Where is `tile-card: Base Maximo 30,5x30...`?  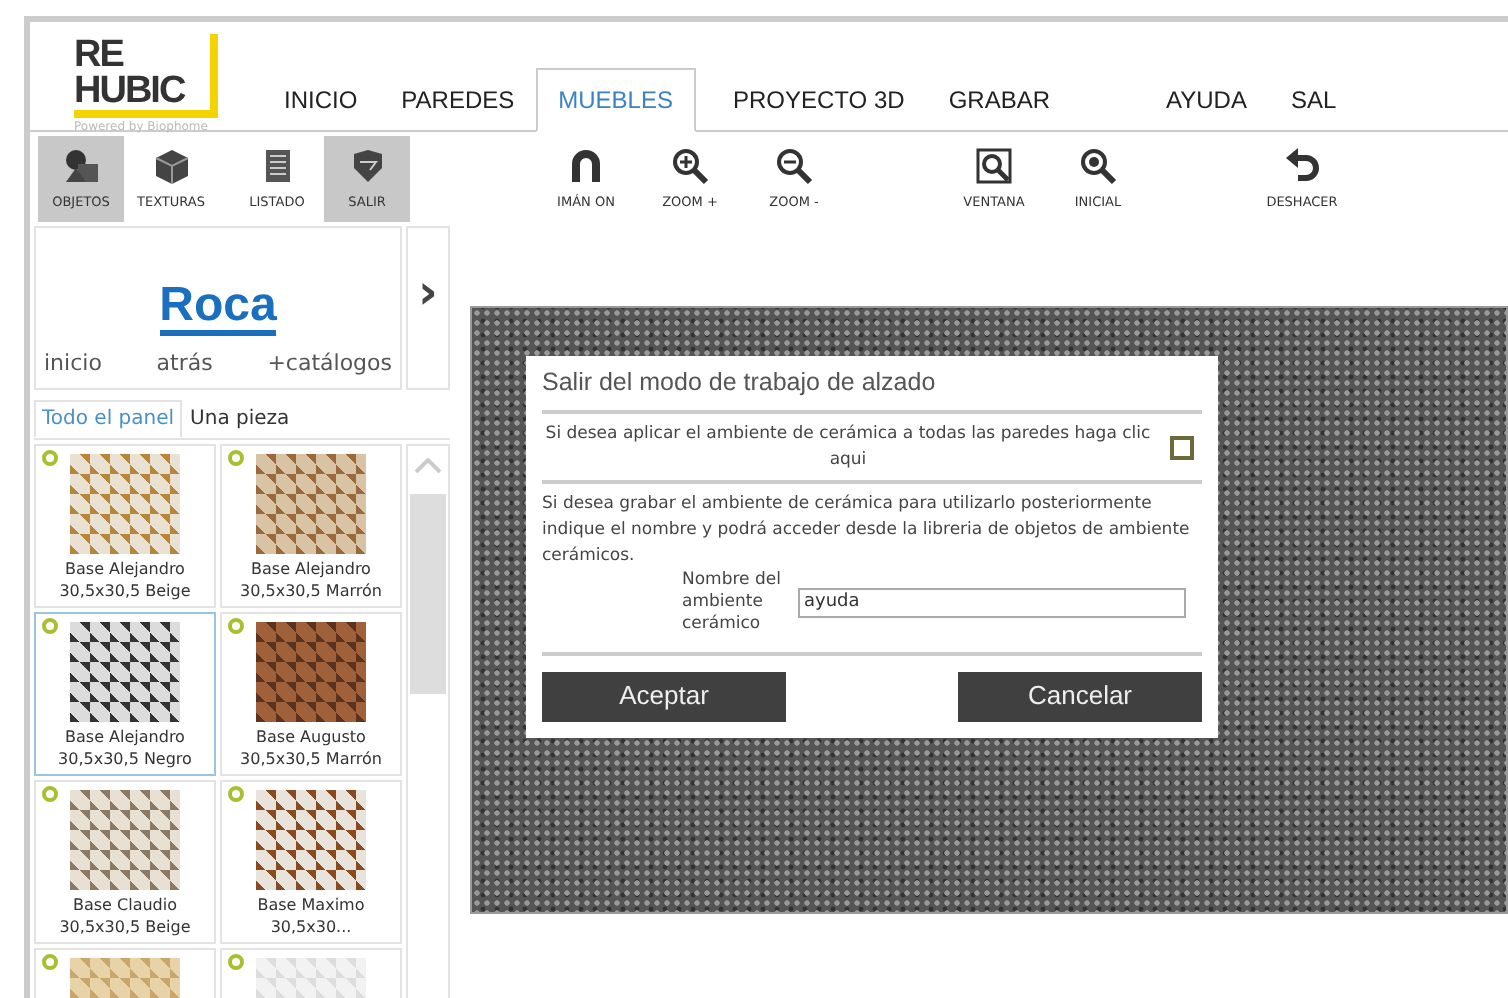 tile-card: Base Maximo 30,5x30... is located at coordinates (311, 862).